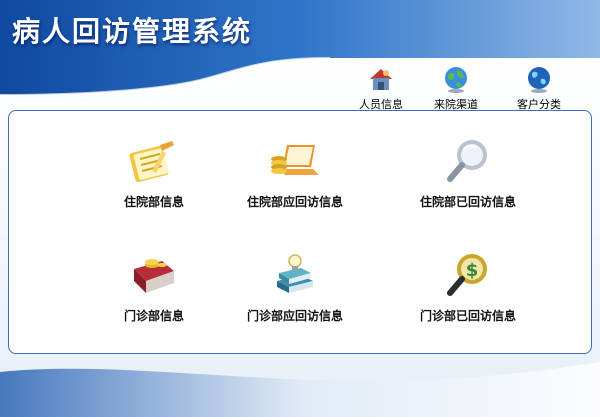 The height and width of the screenshot is (417, 600). What do you see at coordinates (467, 316) in the screenshot?
I see `tile-label: 门诊部已回访信息` at bounding box center [467, 316].